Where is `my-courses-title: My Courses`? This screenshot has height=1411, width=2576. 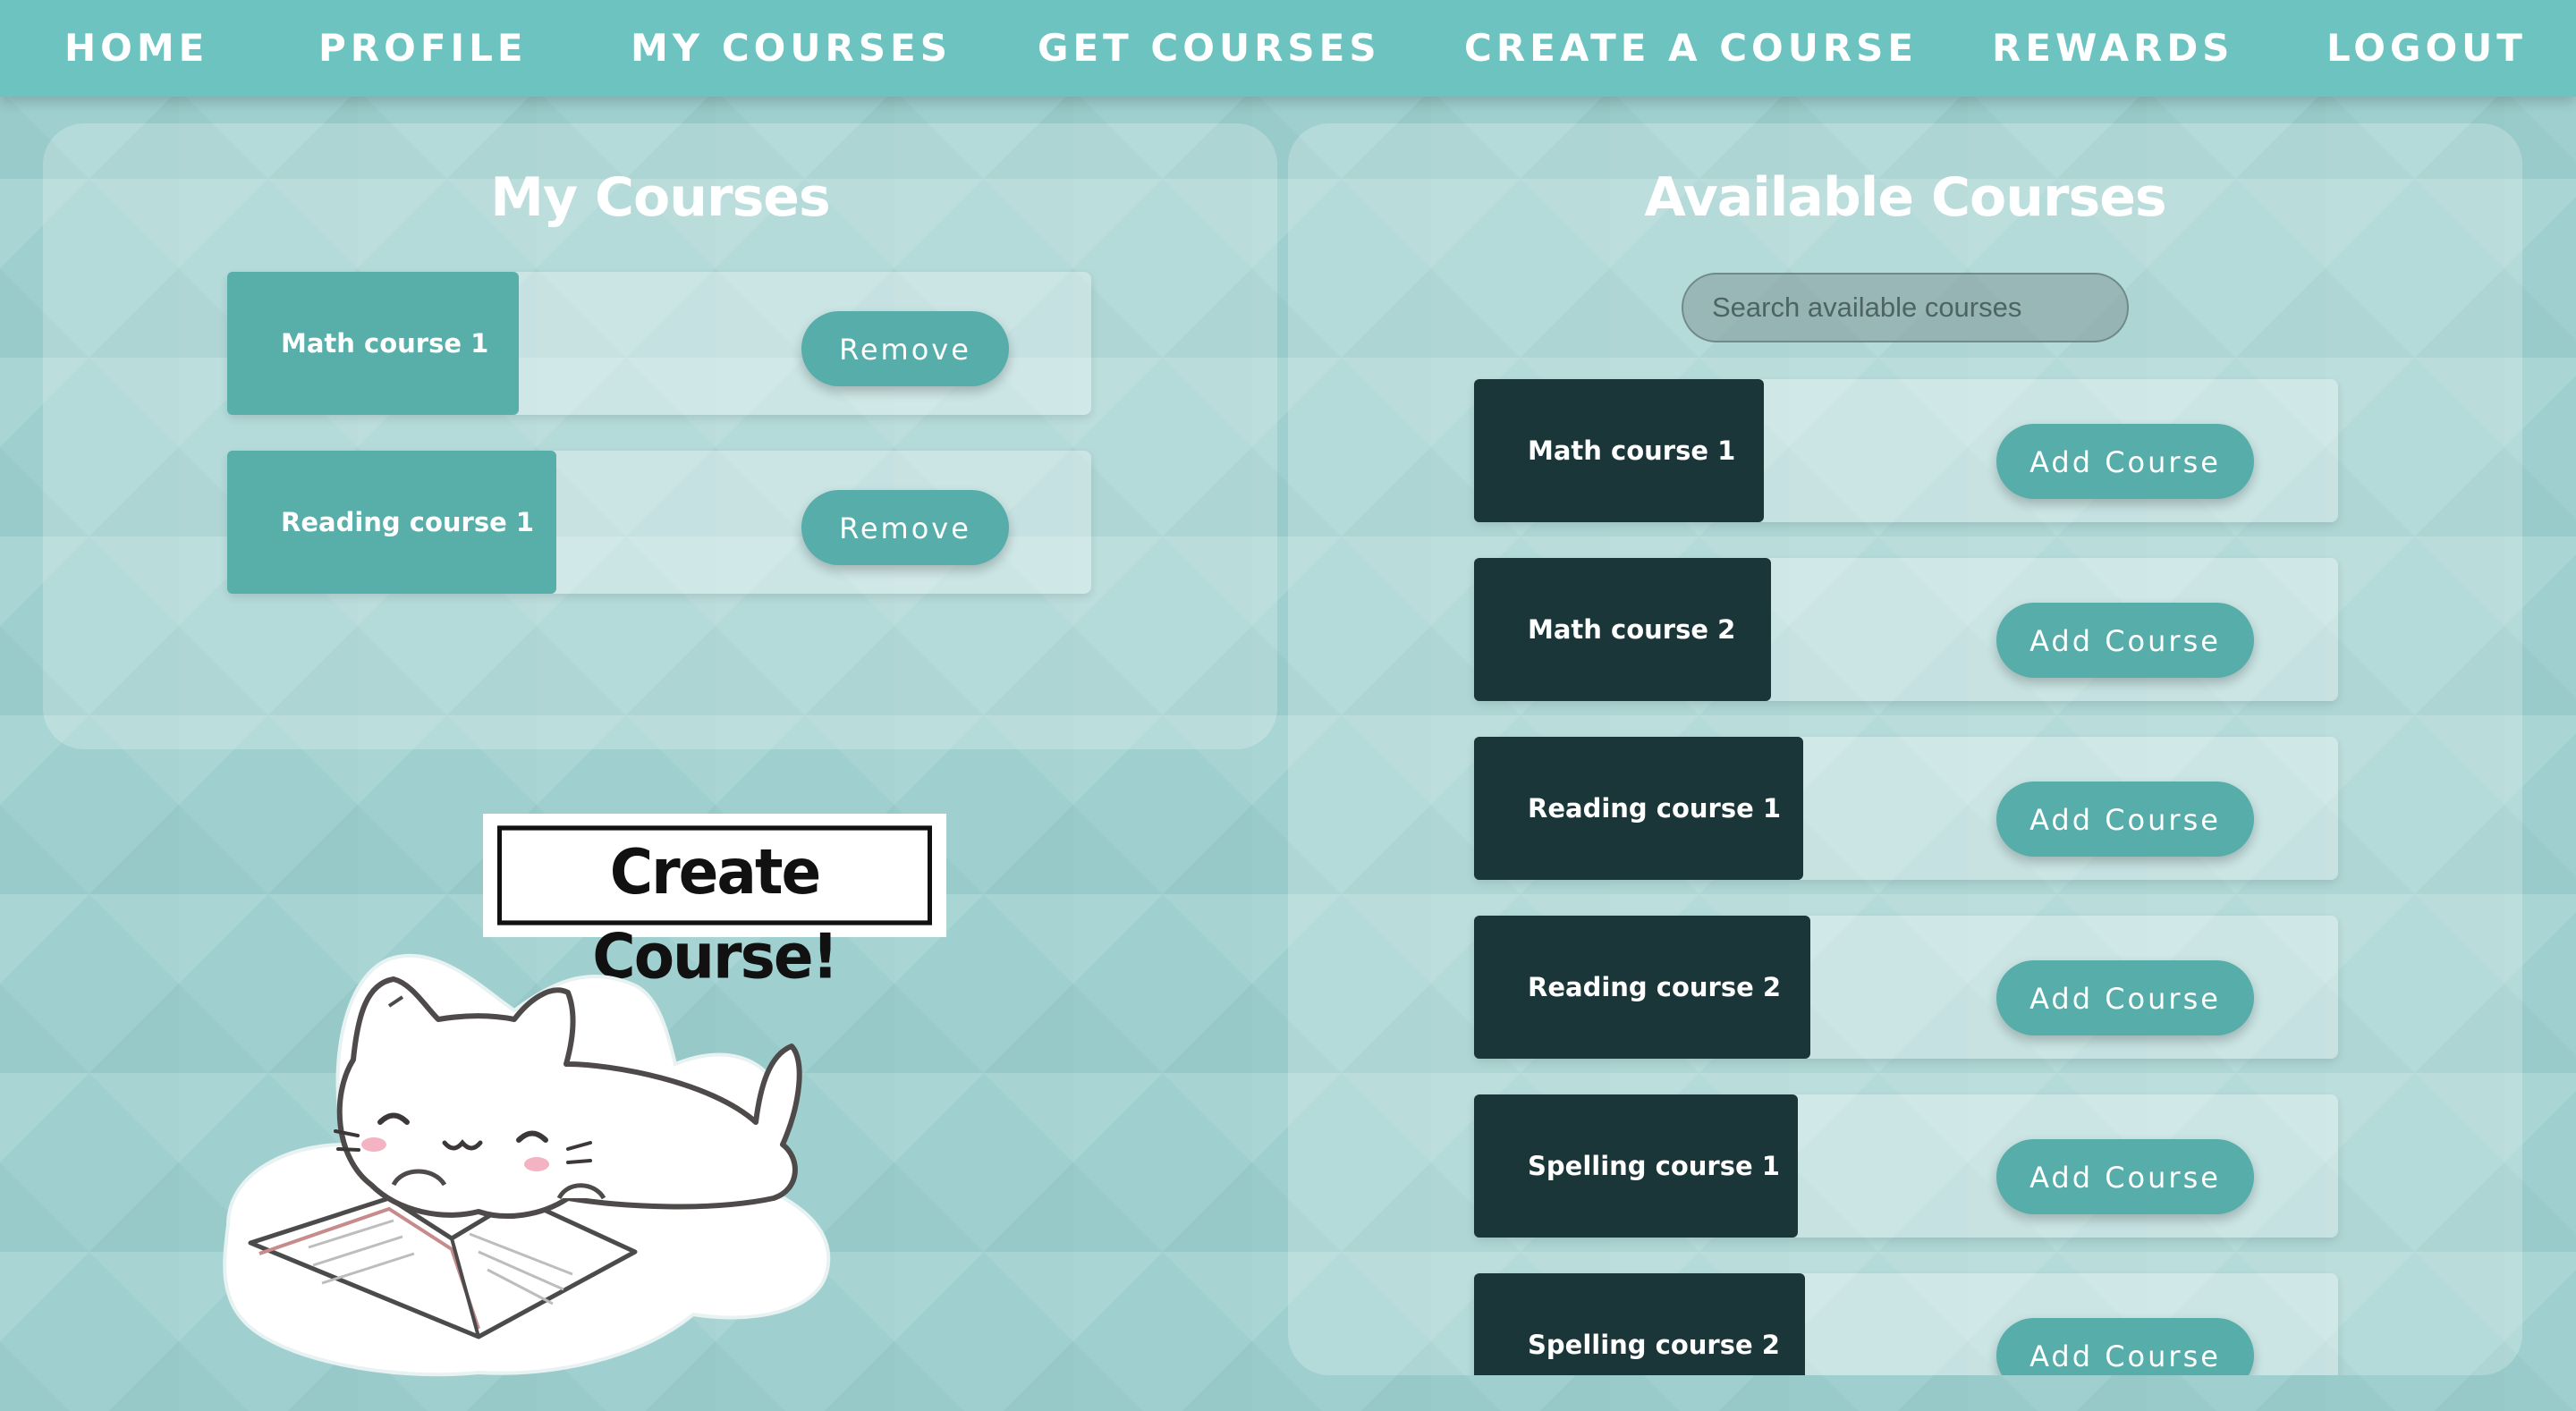 my-courses-title: My Courses is located at coordinates (660, 197).